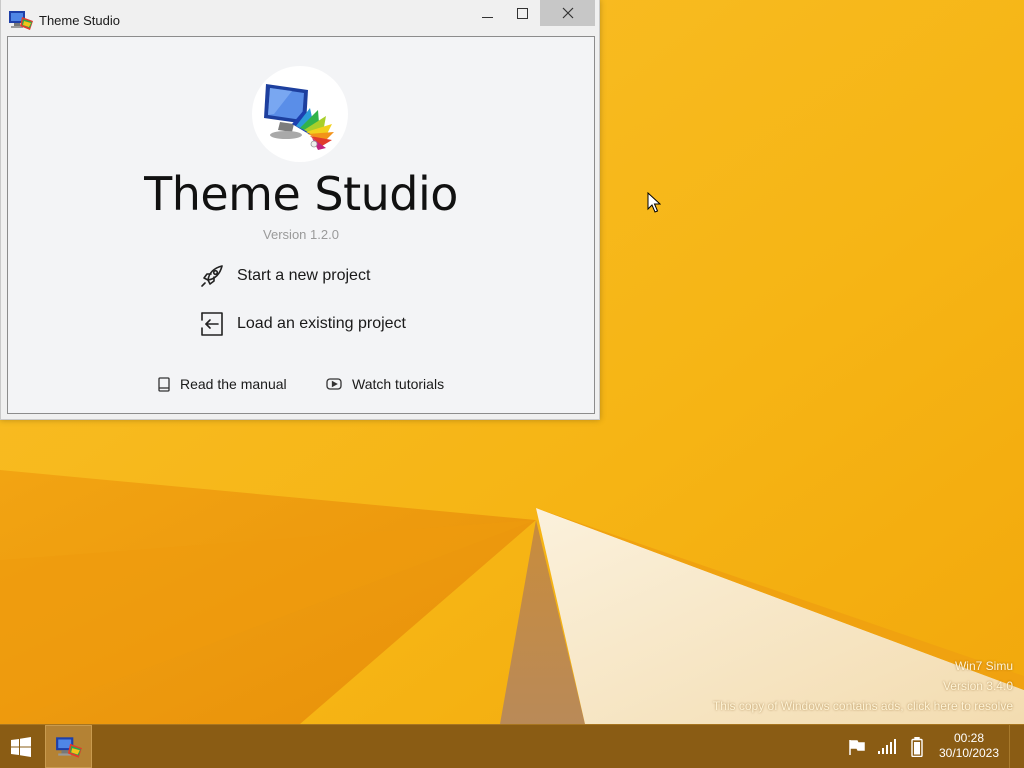 The height and width of the screenshot is (768, 1024). Describe the element at coordinates (512, 746) in the screenshot. I see `taskbar: 00:28 30/10/2023` at that location.